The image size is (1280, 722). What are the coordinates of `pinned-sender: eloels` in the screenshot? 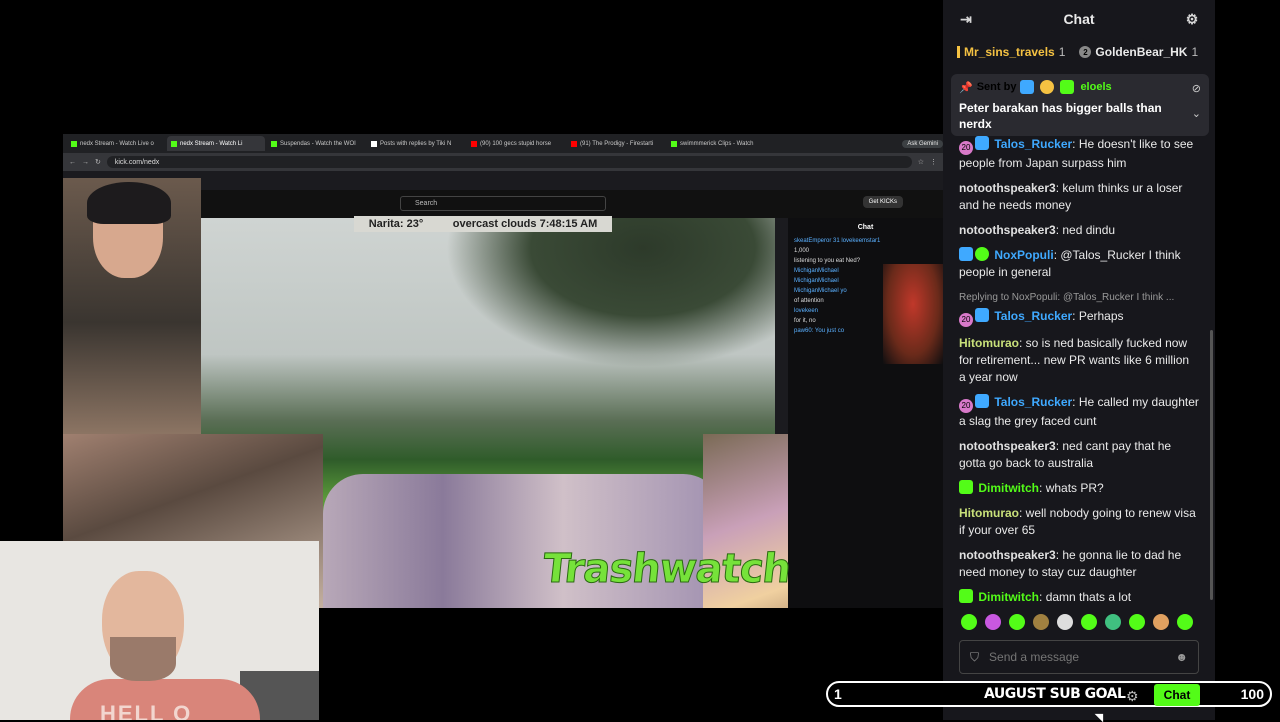 It's located at (1095, 87).